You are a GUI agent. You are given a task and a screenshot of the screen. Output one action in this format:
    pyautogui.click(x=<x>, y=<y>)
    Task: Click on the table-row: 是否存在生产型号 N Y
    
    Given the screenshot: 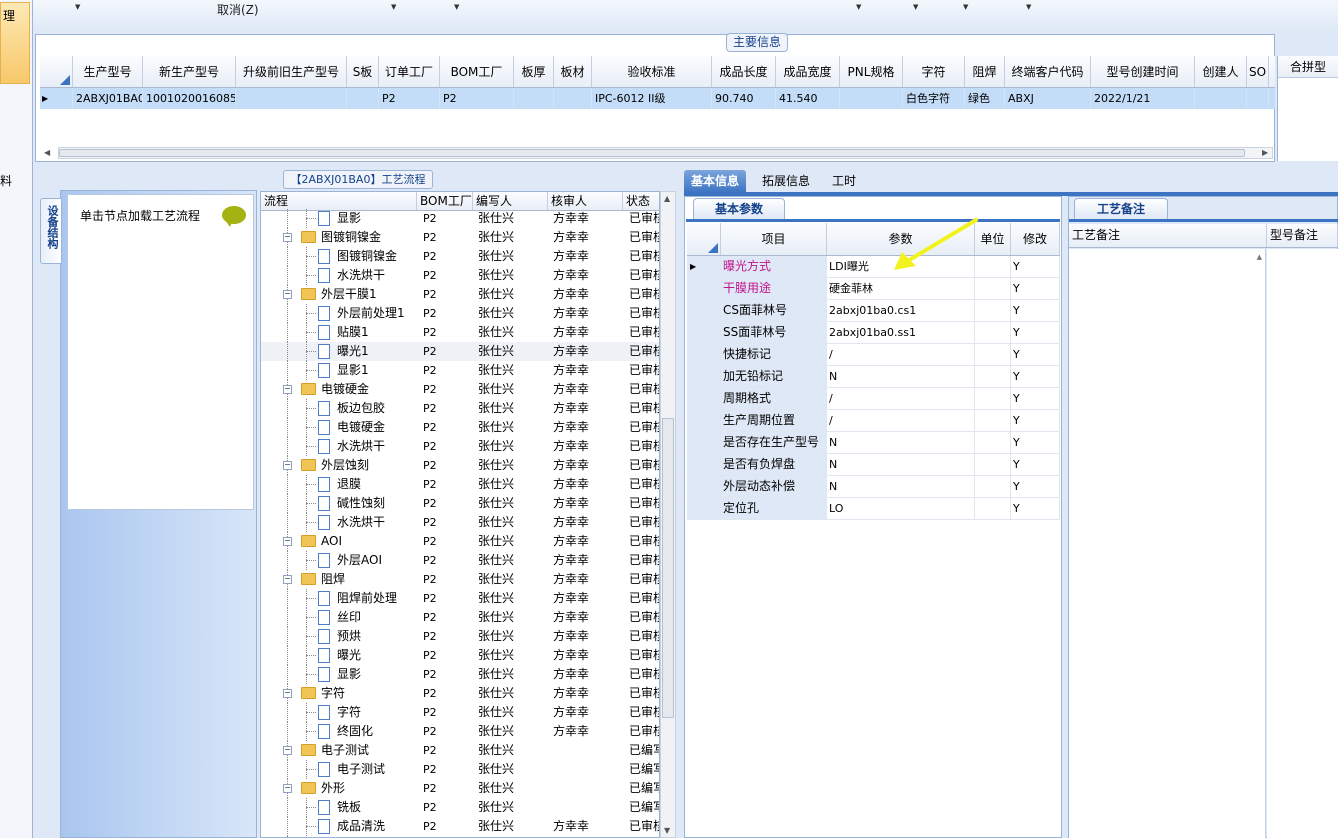 What is the action you would take?
    pyautogui.click(x=873, y=443)
    